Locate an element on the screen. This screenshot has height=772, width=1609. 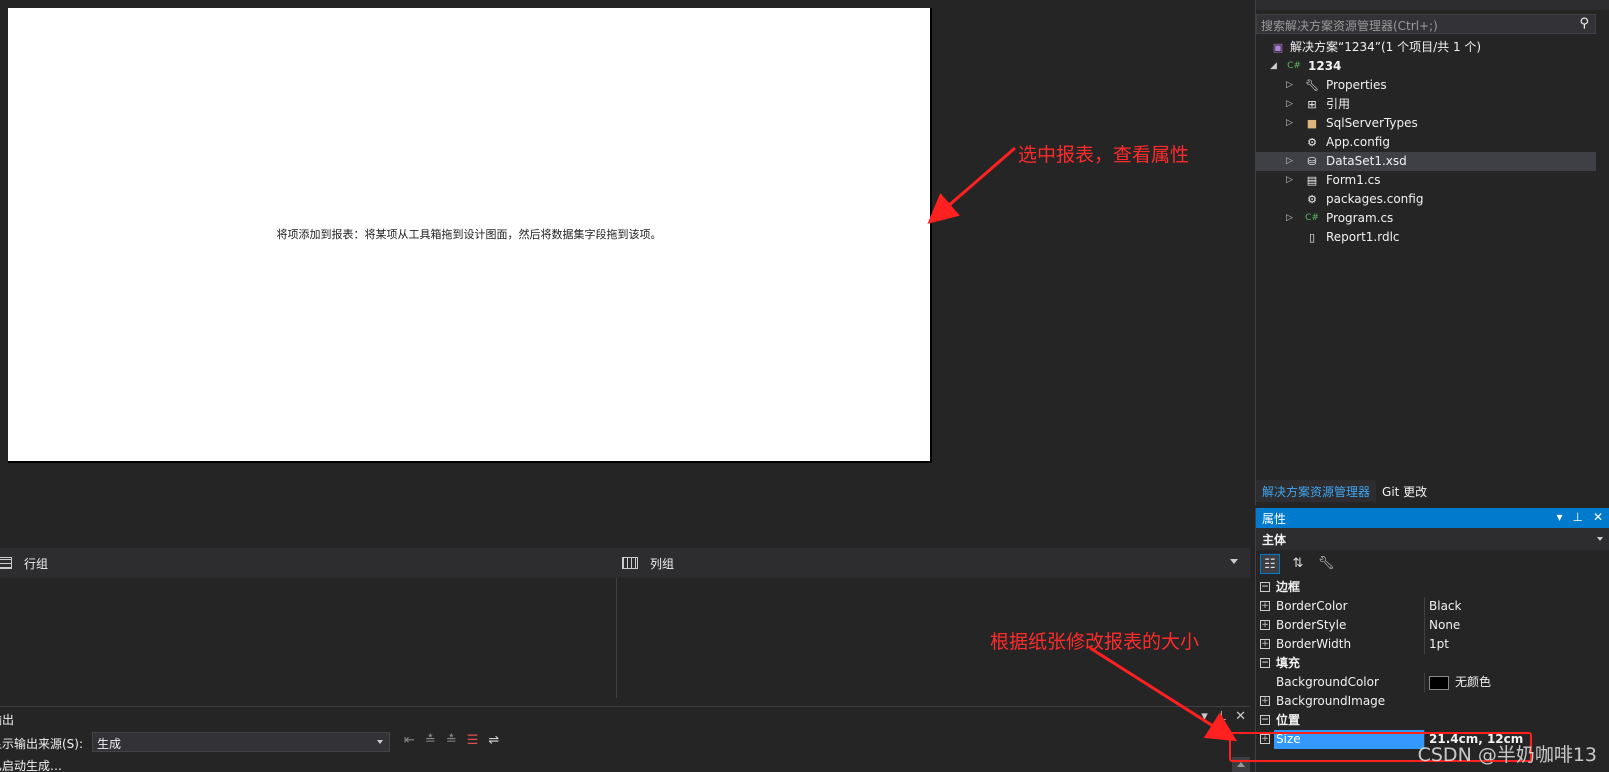
tree-item-label: App.config is located at coordinates (1358, 142).